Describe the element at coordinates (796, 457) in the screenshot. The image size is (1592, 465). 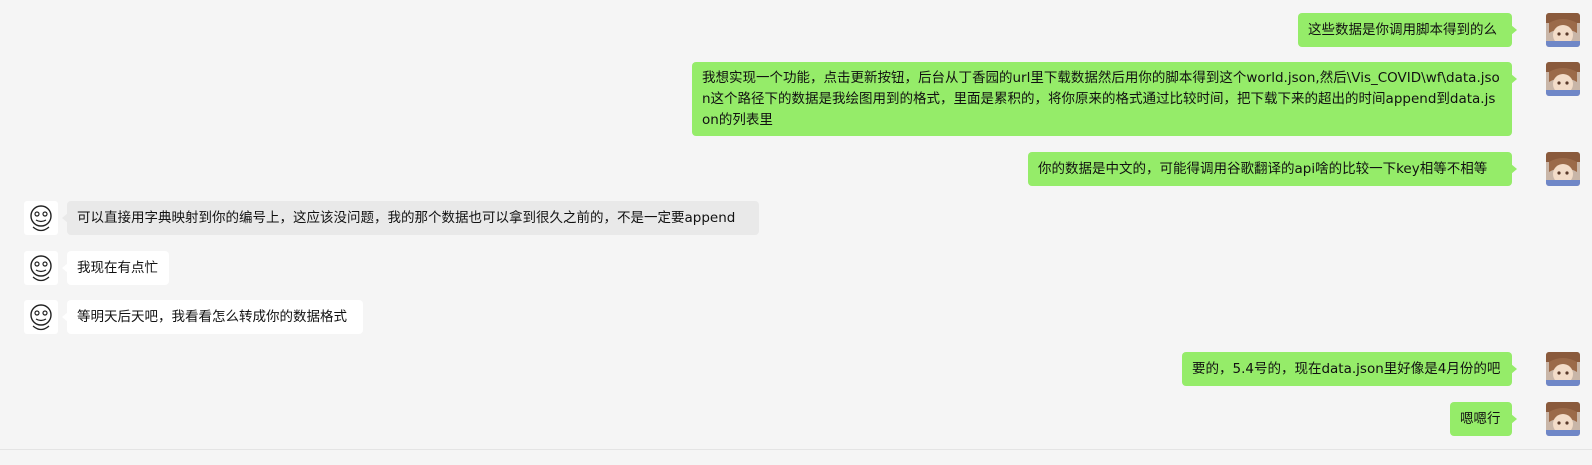
I see `input-toolbar` at that location.